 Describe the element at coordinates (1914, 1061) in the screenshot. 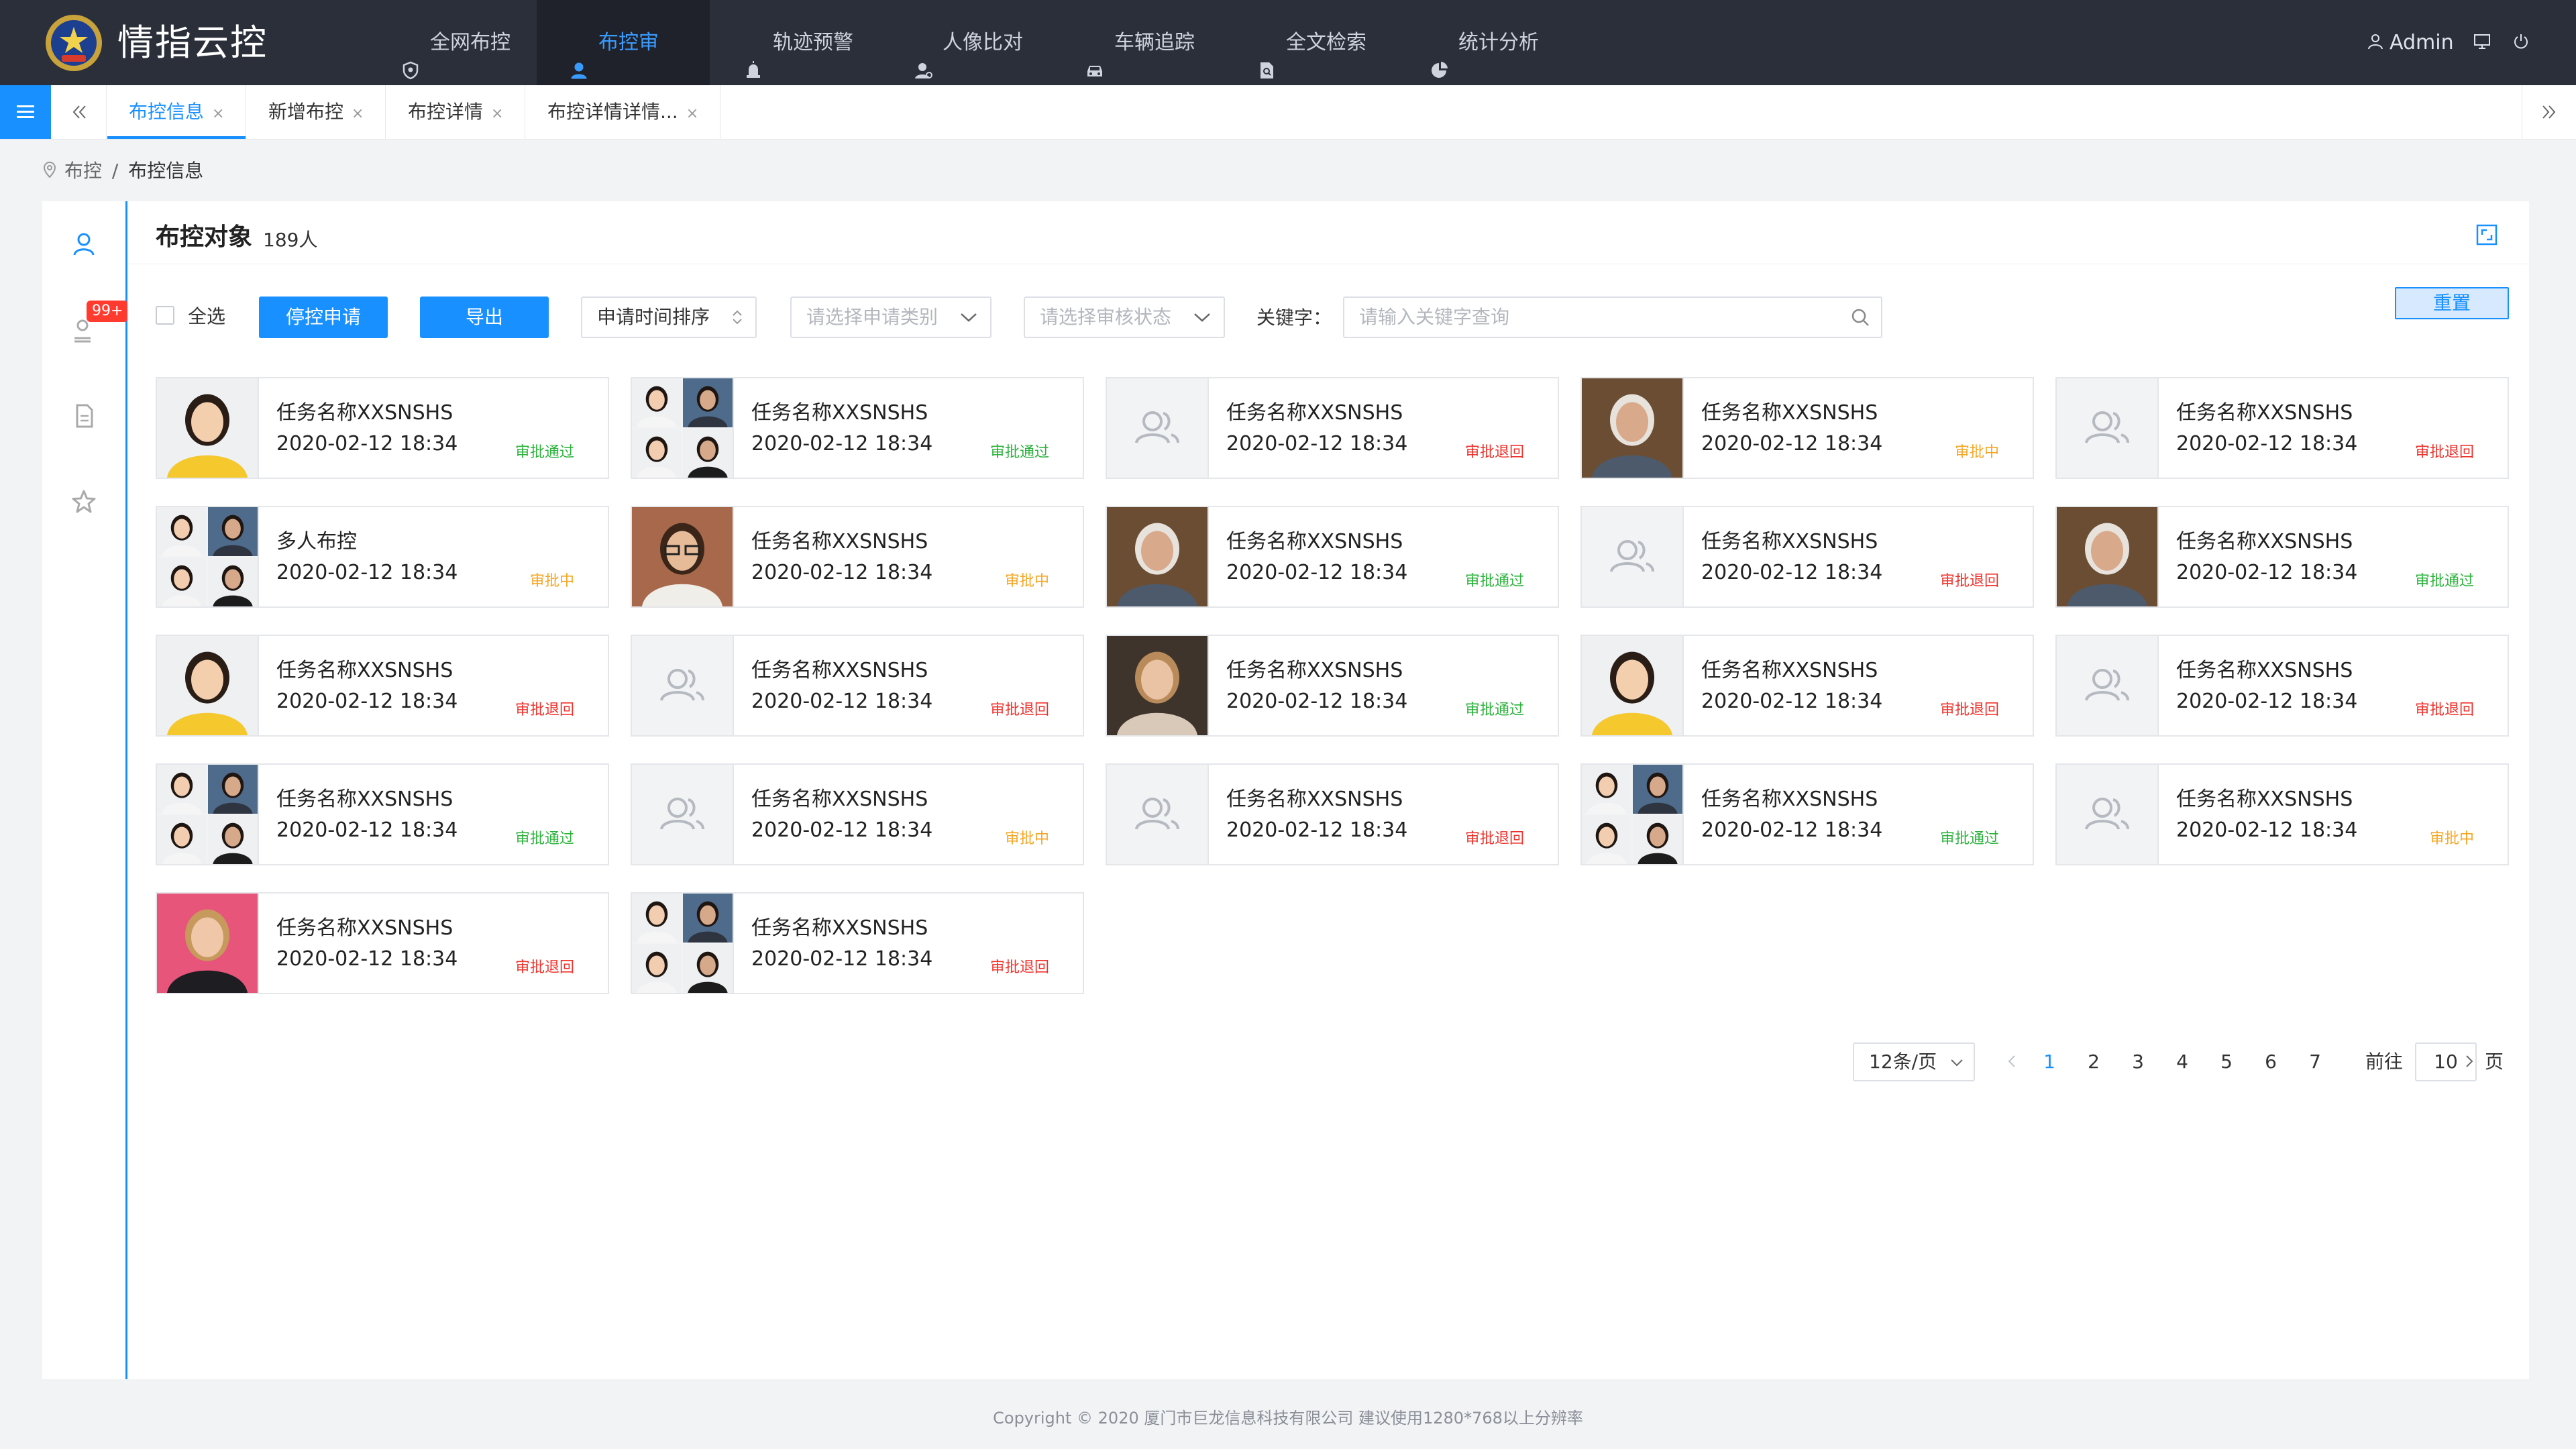

I see `page-size-select: 12条/页` at that location.